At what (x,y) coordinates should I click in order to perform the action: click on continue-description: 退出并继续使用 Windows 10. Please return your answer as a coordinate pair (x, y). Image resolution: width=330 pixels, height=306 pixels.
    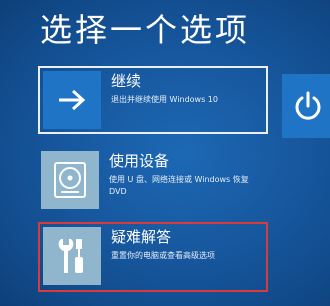
    Looking at the image, I should click on (164, 99).